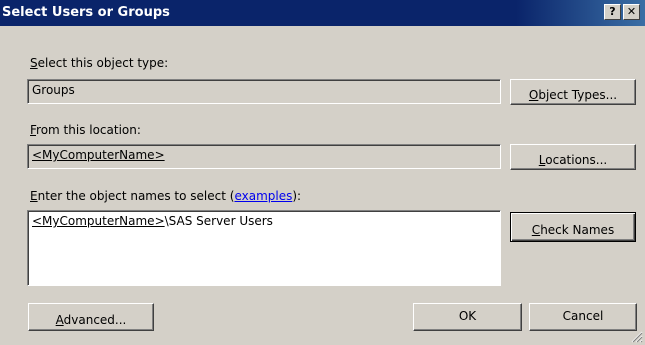 The image size is (645, 345). What do you see at coordinates (467, 317) in the screenshot?
I see `ok-button: OK` at bounding box center [467, 317].